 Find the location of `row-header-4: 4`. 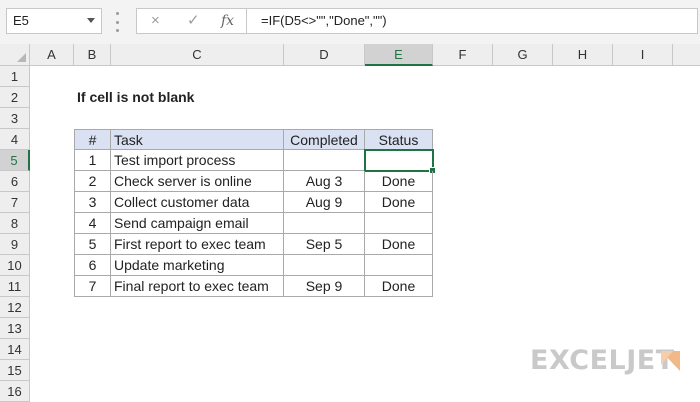

row-header-4: 4 is located at coordinates (15, 139).